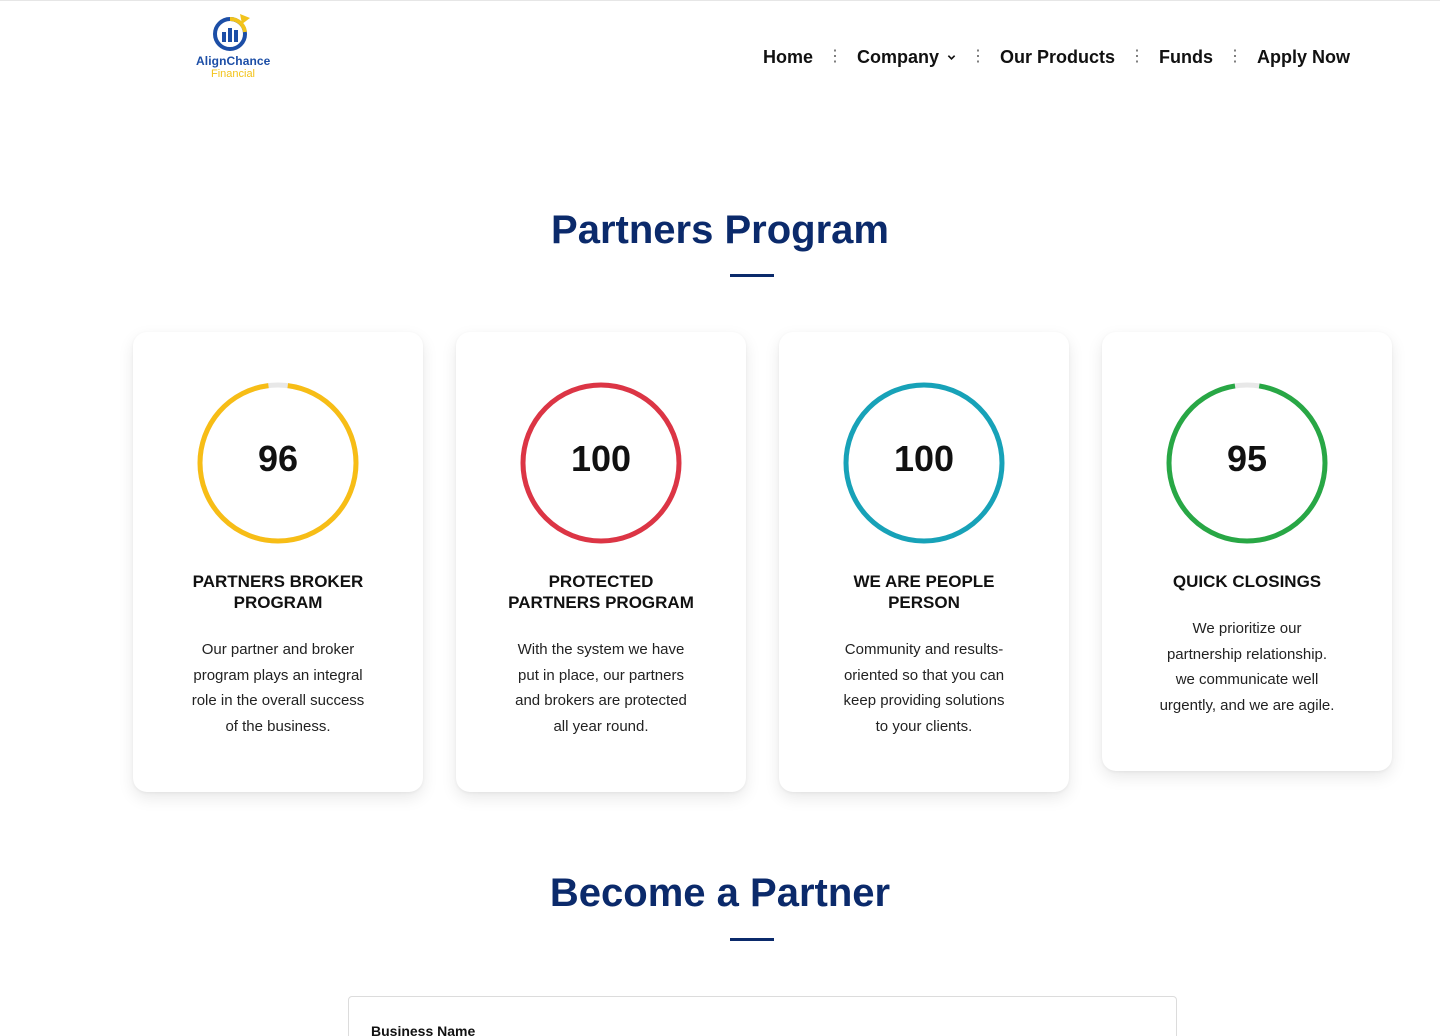 Image resolution: width=1440 pixels, height=1036 pixels. What do you see at coordinates (278, 726) in the screenshot?
I see `card-text-line: of the business.` at bounding box center [278, 726].